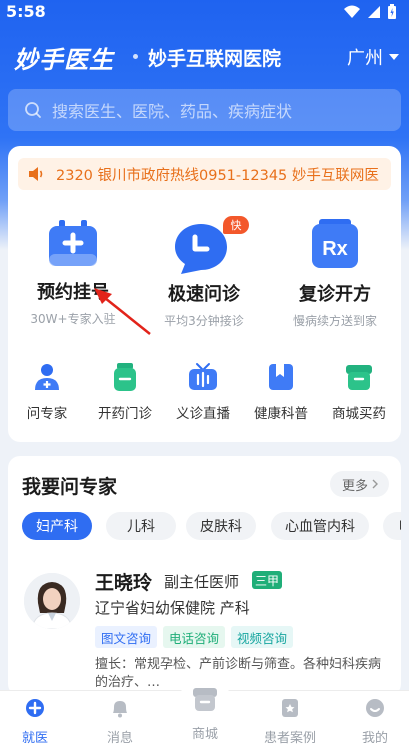 The image size is (409, 748). I want to click on avatar, so click(52, 601).